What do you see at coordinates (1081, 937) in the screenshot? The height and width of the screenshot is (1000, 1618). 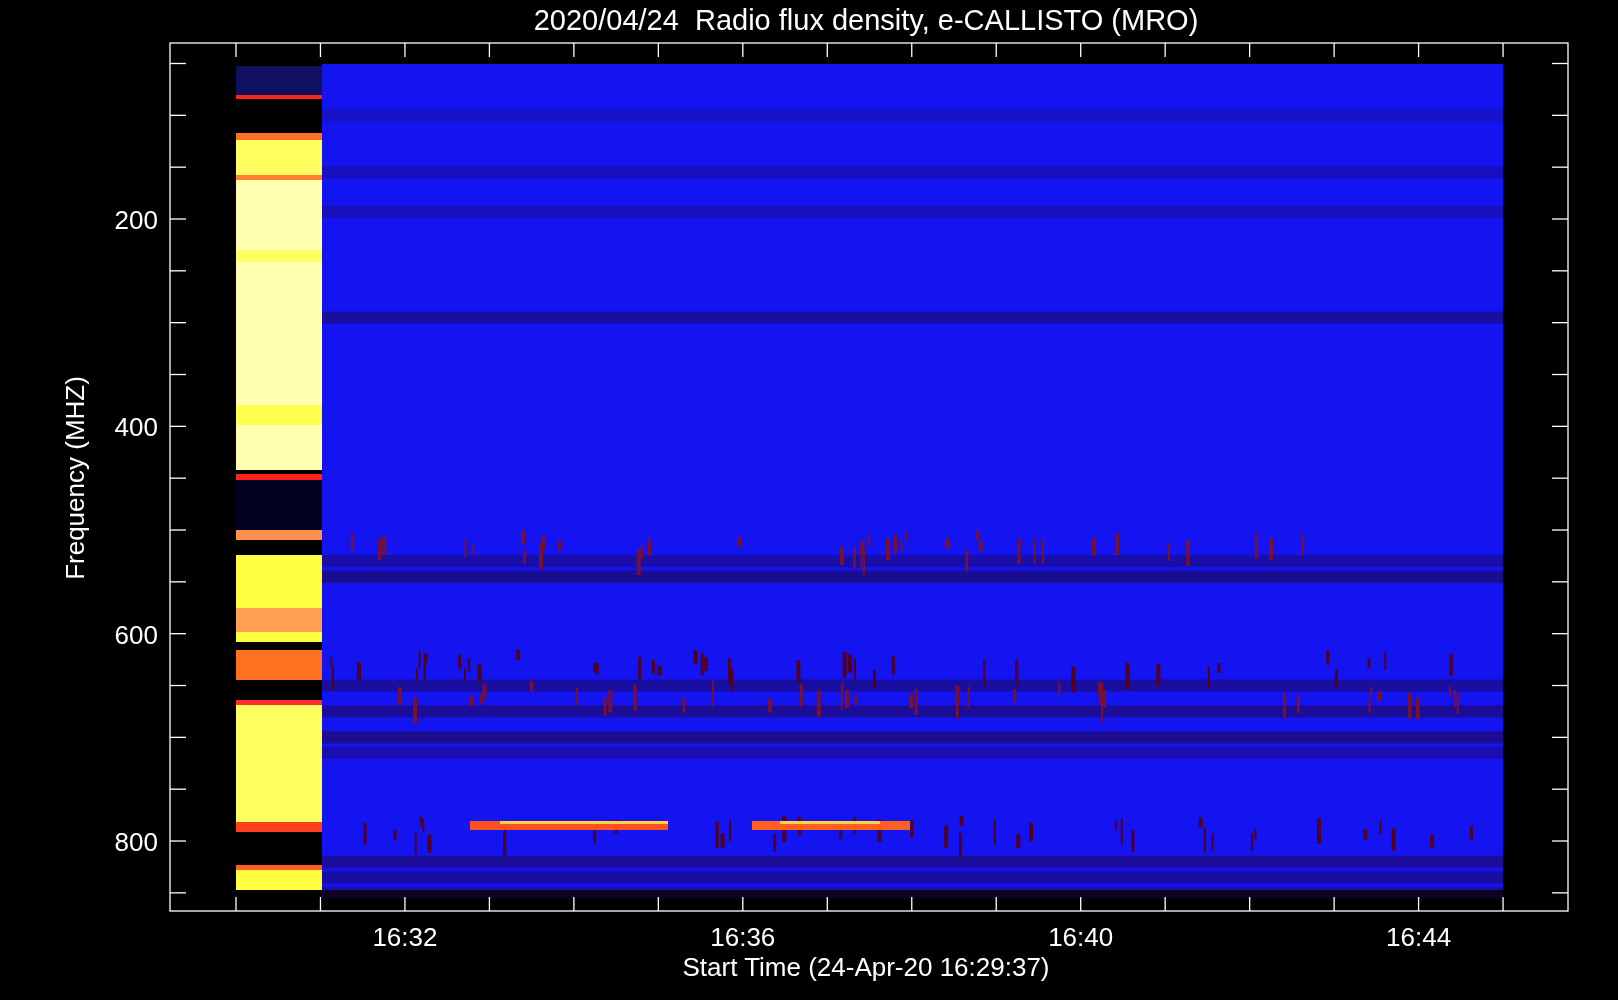 I see `x-tick-label: 16:40` at bounding box center [1081, 937].